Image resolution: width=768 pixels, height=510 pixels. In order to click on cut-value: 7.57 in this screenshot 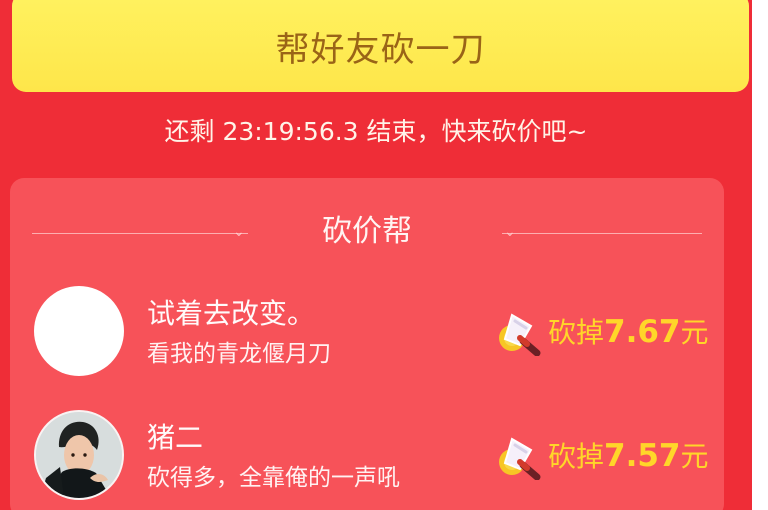, I will do `click(642, 455)`.